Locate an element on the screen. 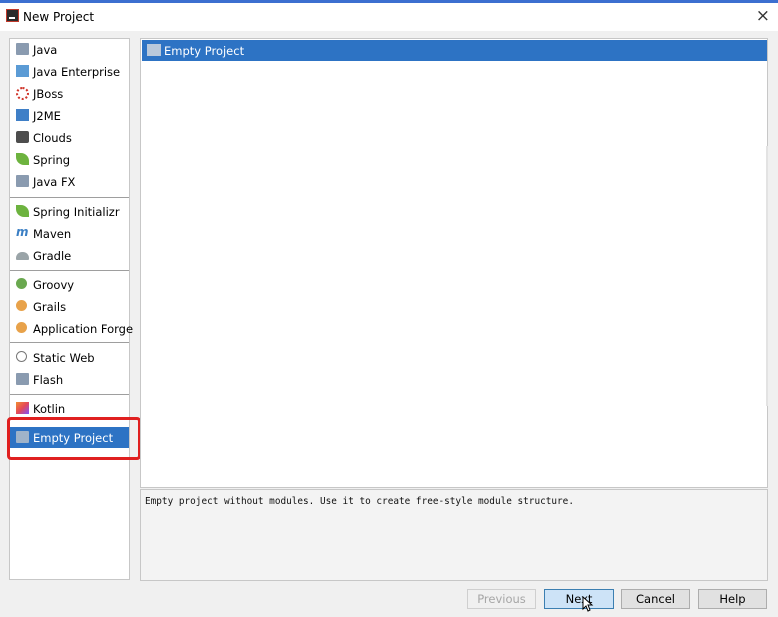 This screenshot has width=778, height=617. spring-initializr-icon is located at coordinates (22, 211).